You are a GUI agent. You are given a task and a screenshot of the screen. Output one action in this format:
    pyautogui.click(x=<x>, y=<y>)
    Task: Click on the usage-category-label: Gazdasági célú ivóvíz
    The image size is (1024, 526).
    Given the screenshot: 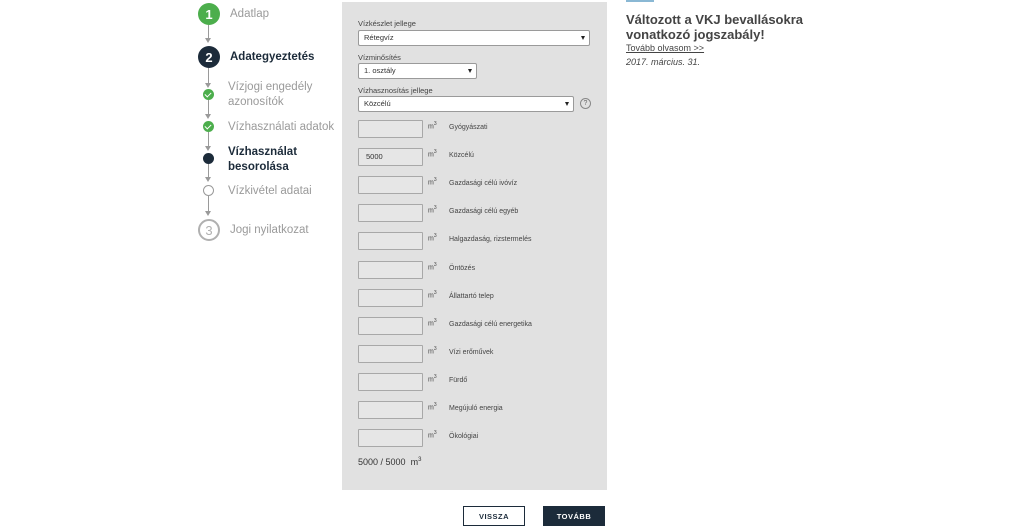 What is the action you would take?
    pyautogui.click(x=483, y=184)
    